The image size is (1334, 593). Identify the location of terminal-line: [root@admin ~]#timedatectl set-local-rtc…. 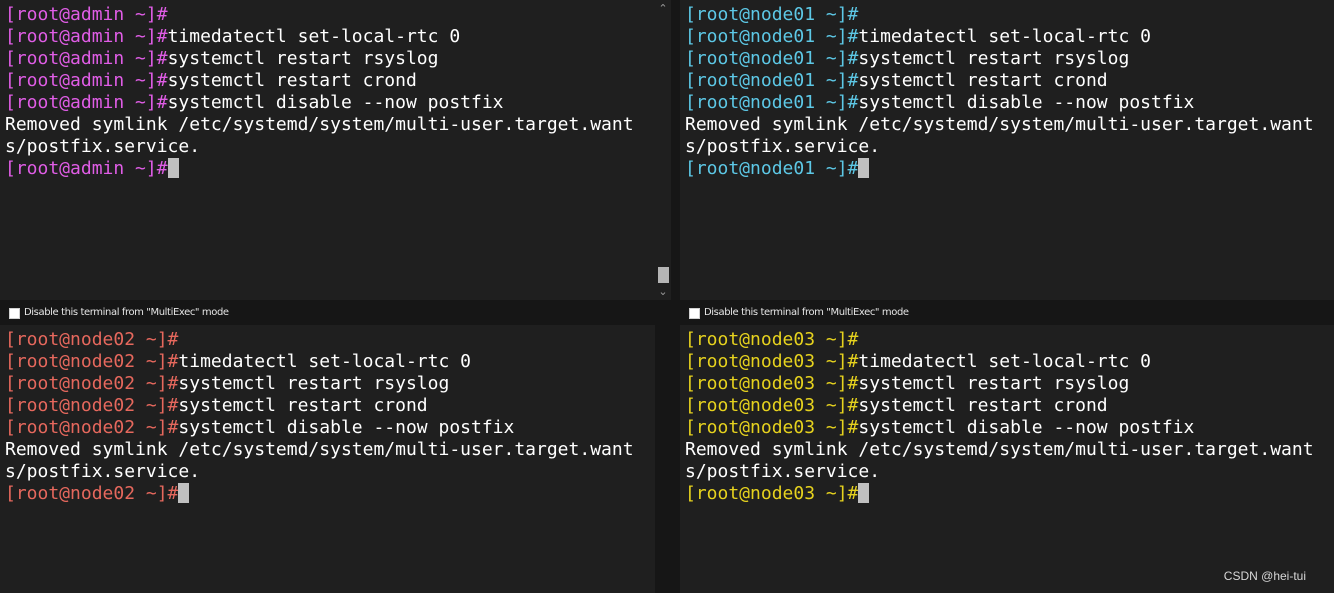
(319, 37).